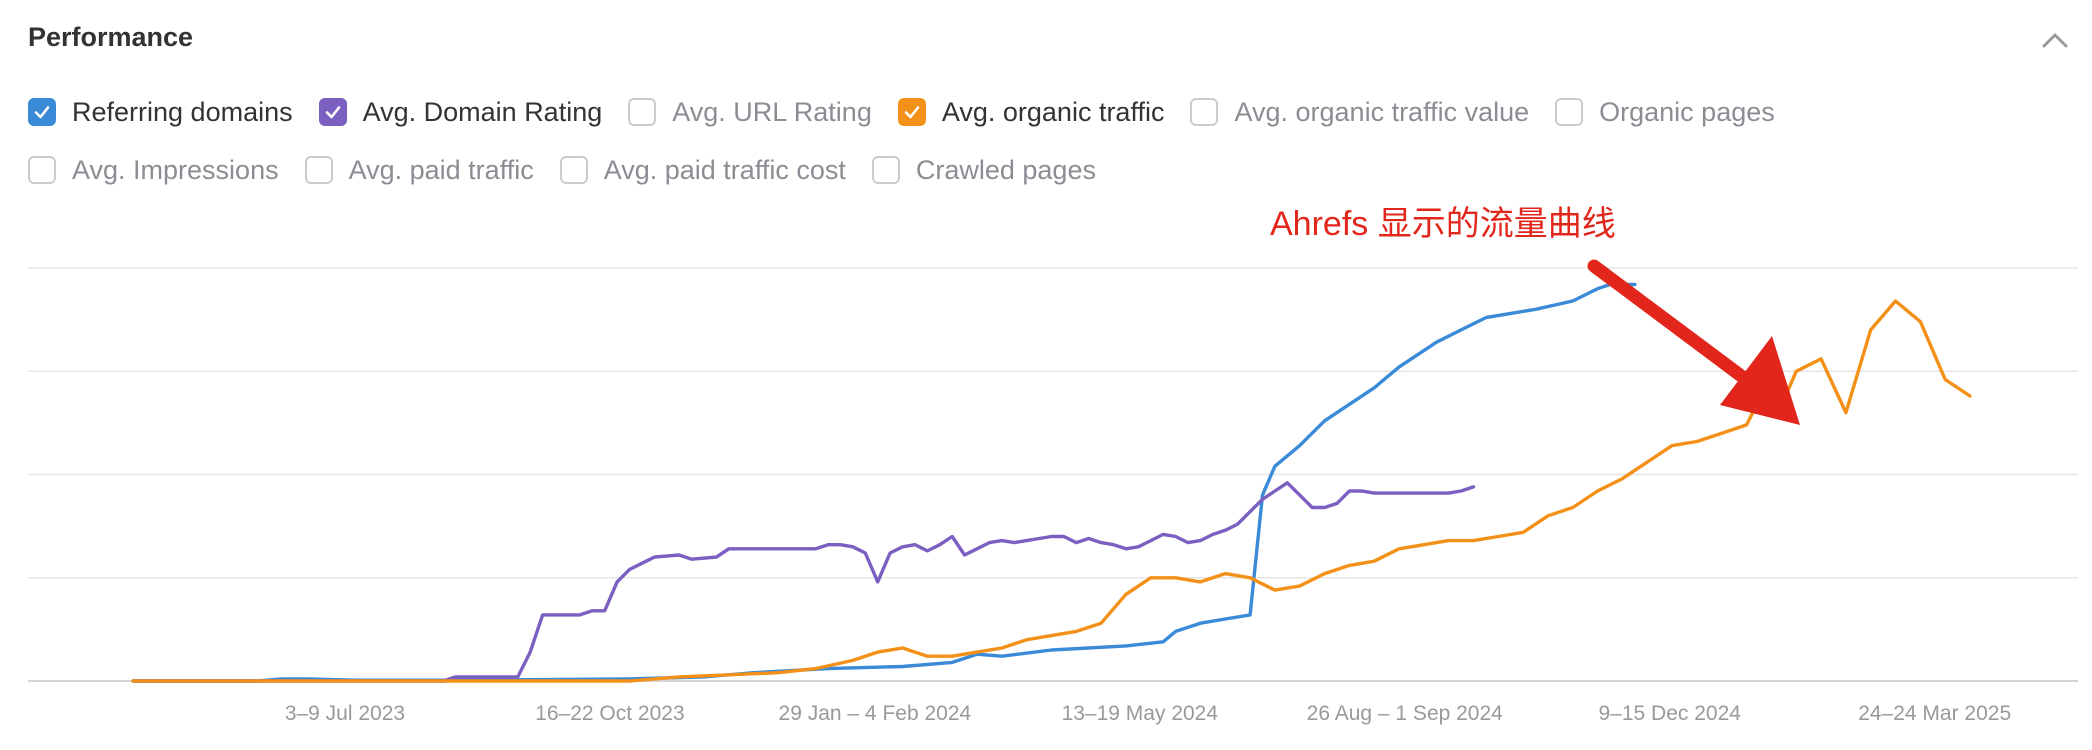 Image resolution: width=2092 pixels, height=750 pixels. What do you see at coordinates (1669, 713) in the screenshot?
I see `x-tick-label: 9–15 Dec 2024` at bounding box center [1669, 713].